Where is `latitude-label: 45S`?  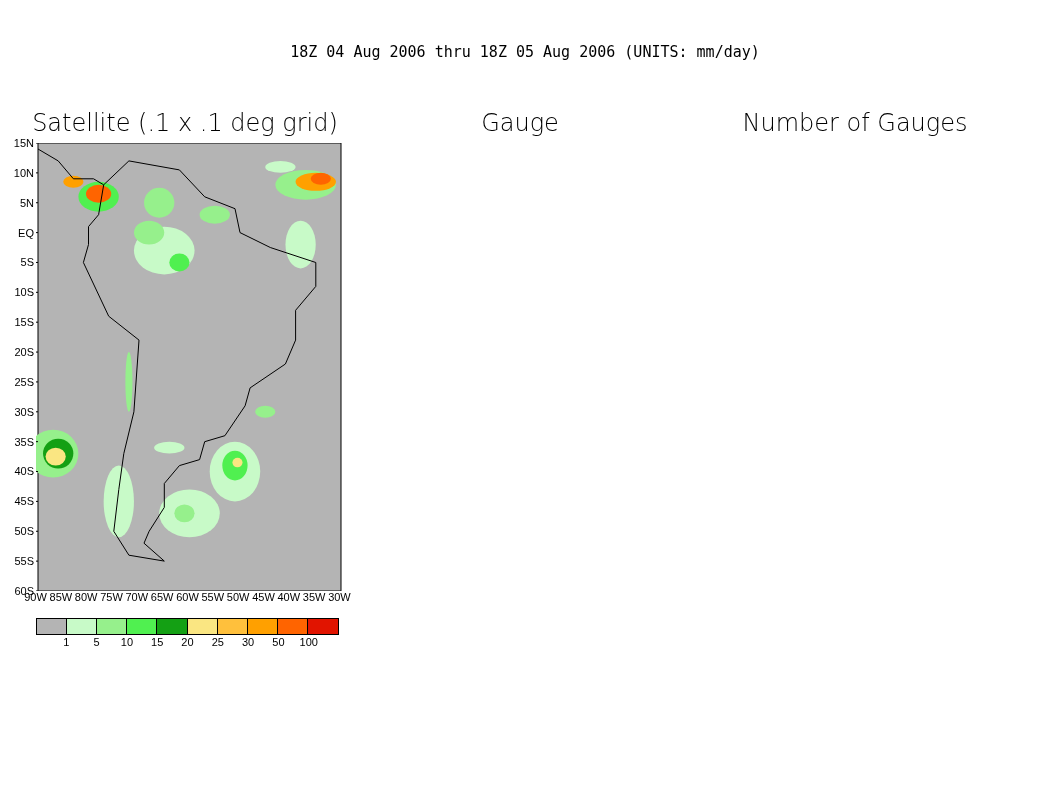
latitude-label: 45S is located at coordinates (24, 501).